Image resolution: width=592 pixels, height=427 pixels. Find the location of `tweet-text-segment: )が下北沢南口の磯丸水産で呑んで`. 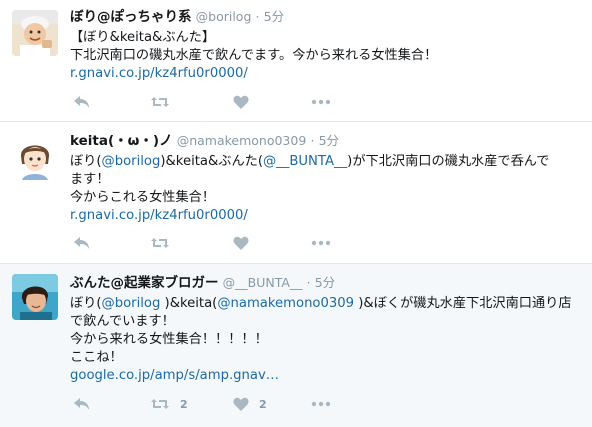

tweet-text-segment: )が下北沢南口の磯丸水産で呑んで is located at coordinates (448, 161).